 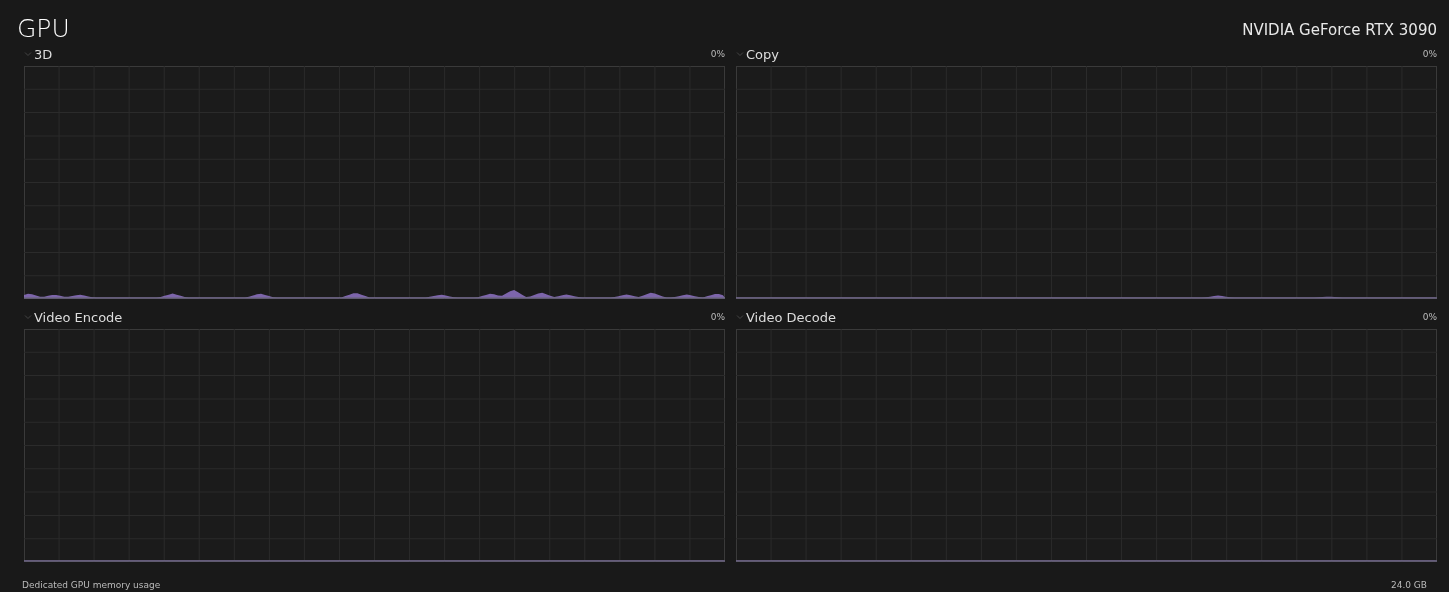 I want to click on engine-label: Video Decode, so click(x=791, y=317).